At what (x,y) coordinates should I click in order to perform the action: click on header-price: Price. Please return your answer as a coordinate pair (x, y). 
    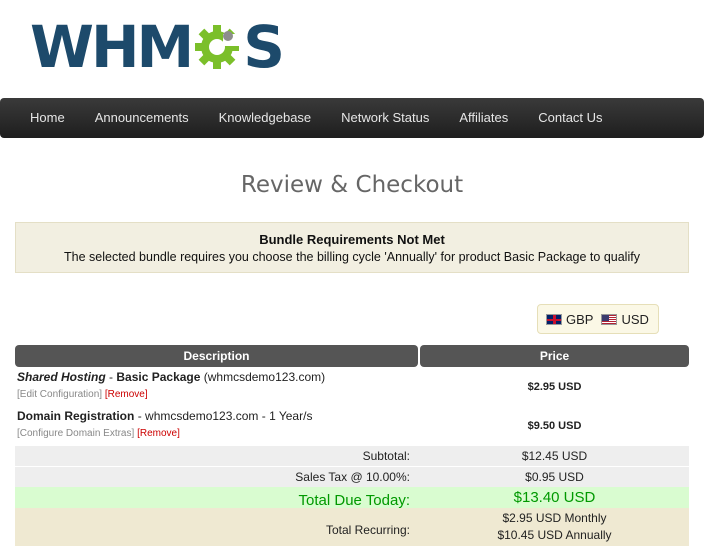
    Looking at the image, I should click on (554, 356).